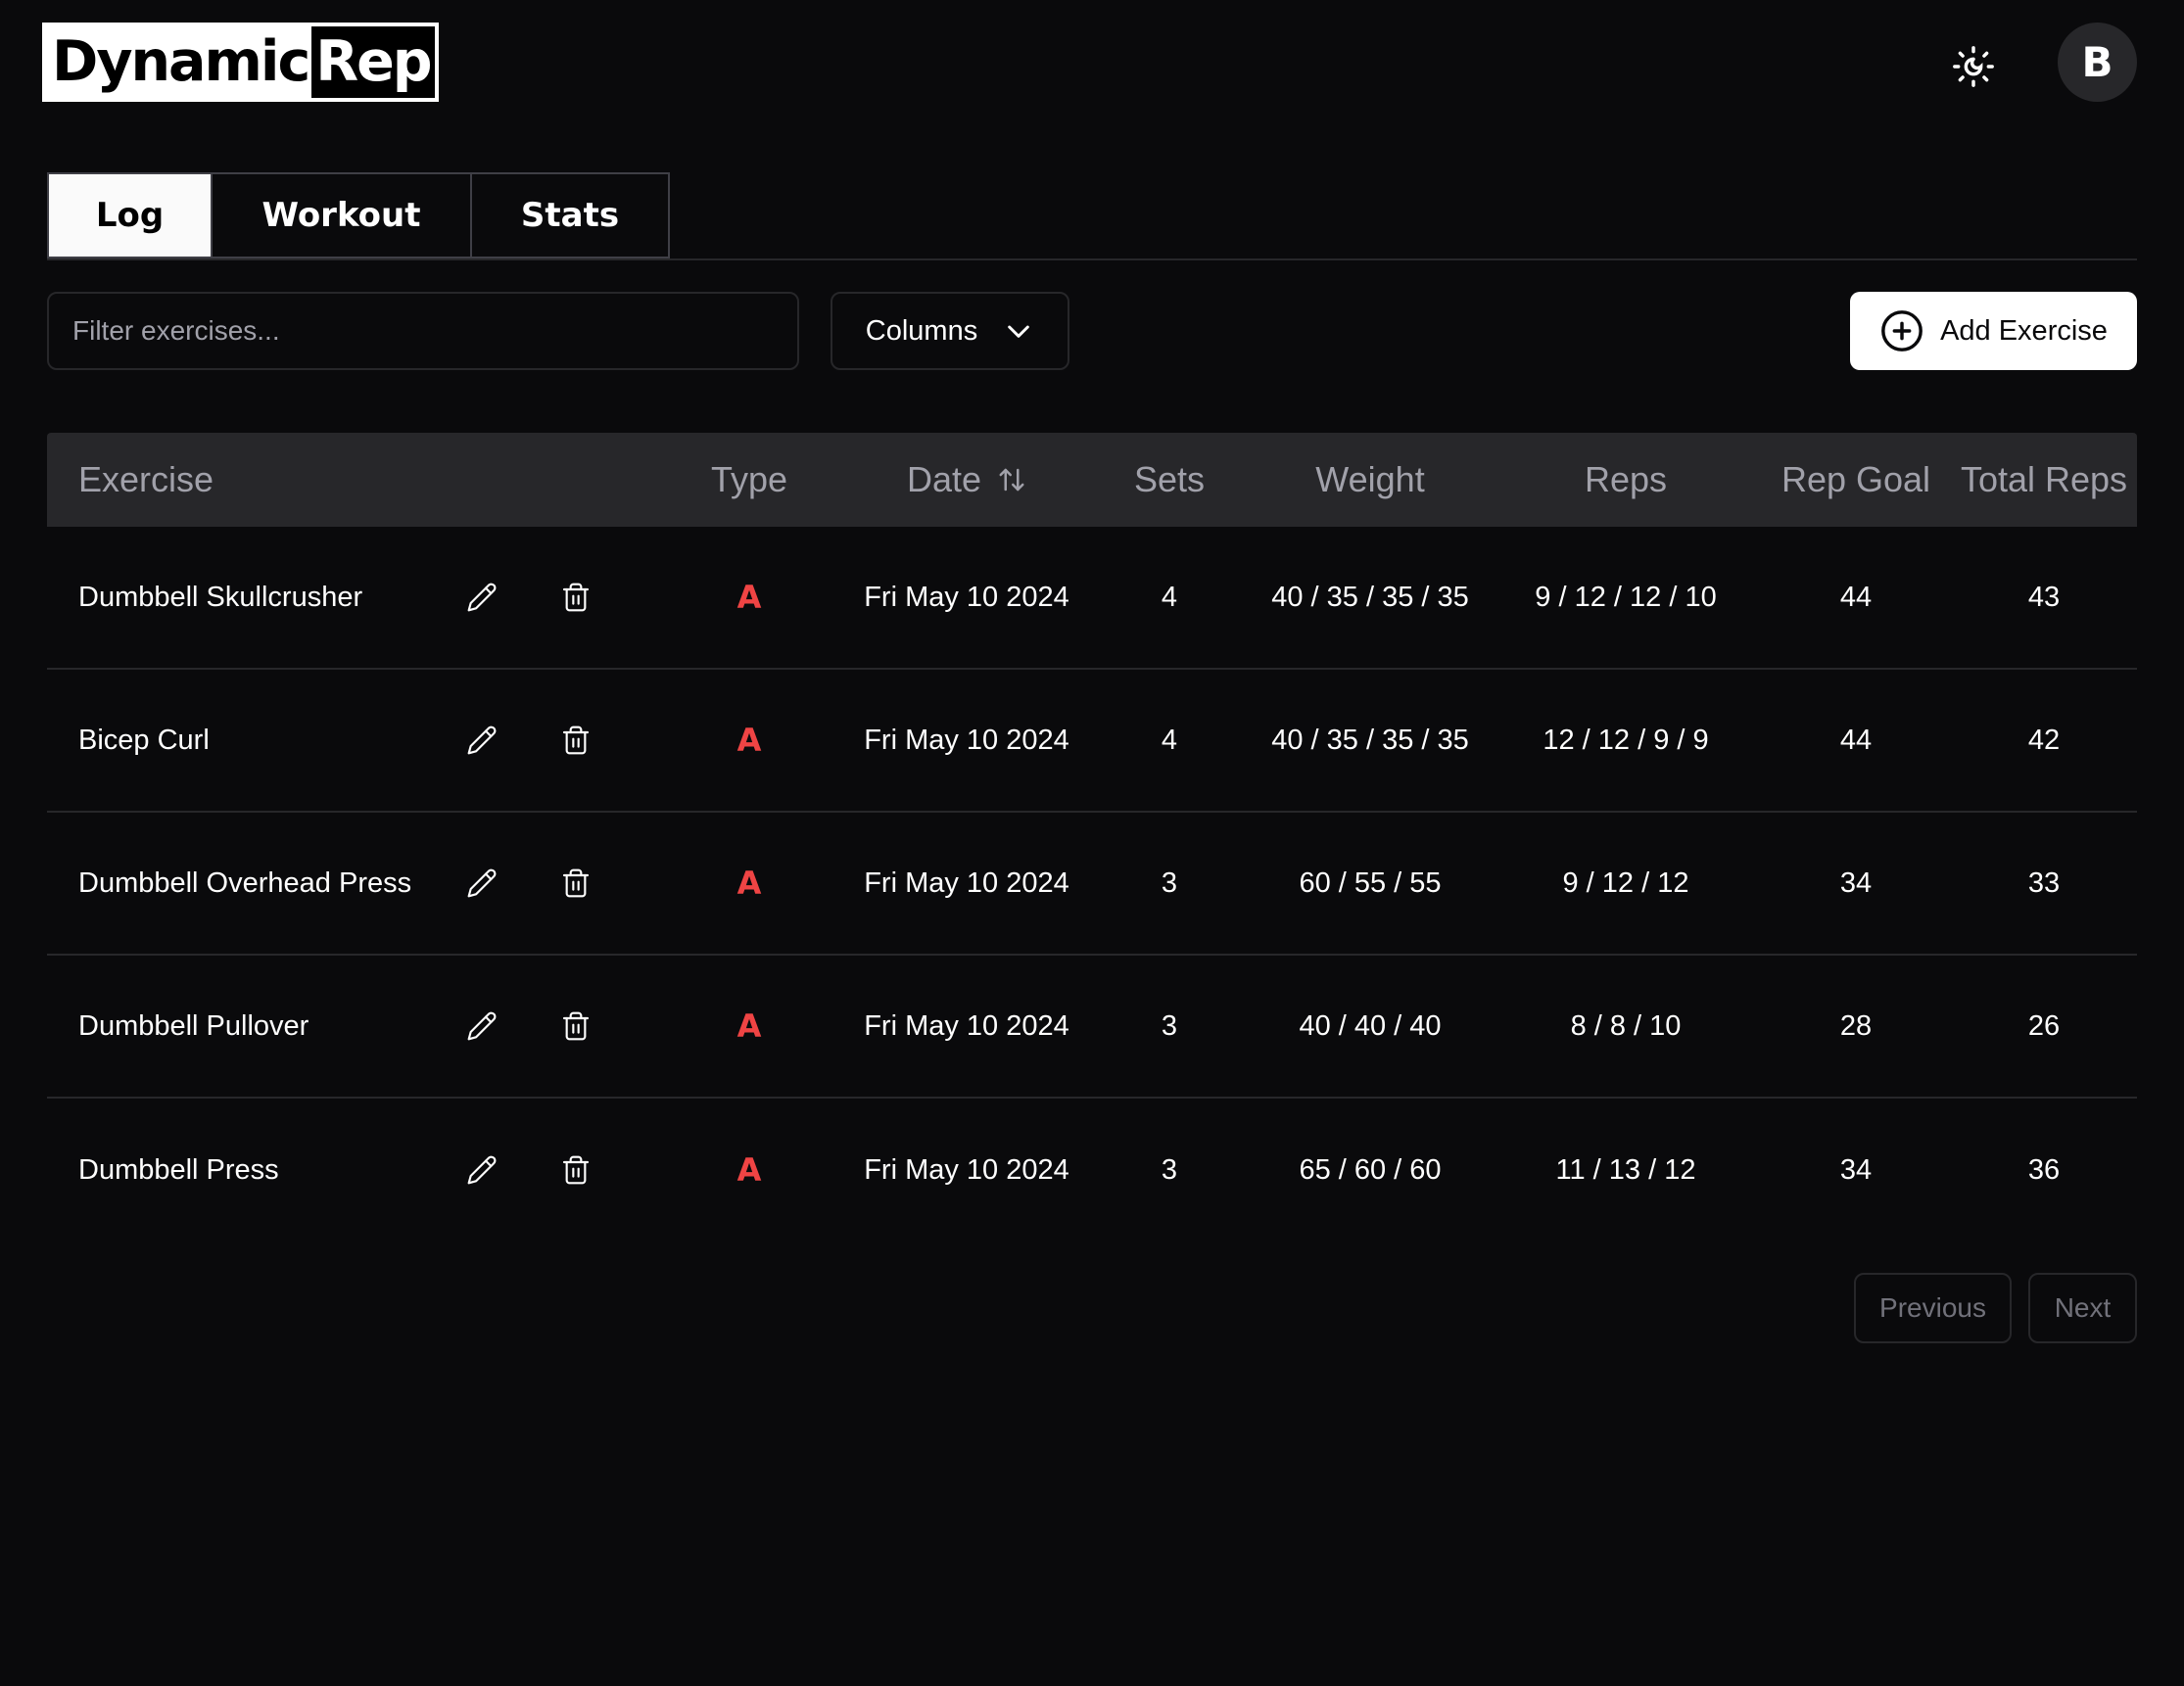  I want to click on total-reps-cell: 43, so click(2044, 597).